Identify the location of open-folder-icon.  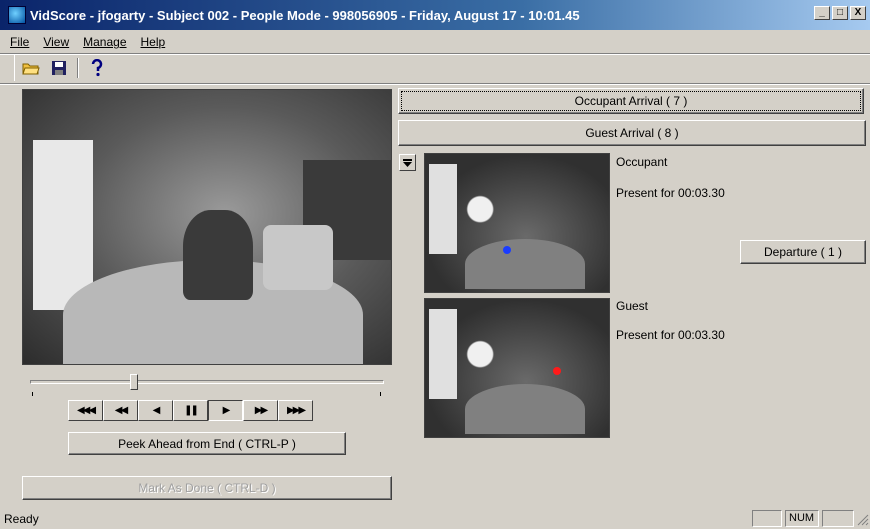
(31, 68).